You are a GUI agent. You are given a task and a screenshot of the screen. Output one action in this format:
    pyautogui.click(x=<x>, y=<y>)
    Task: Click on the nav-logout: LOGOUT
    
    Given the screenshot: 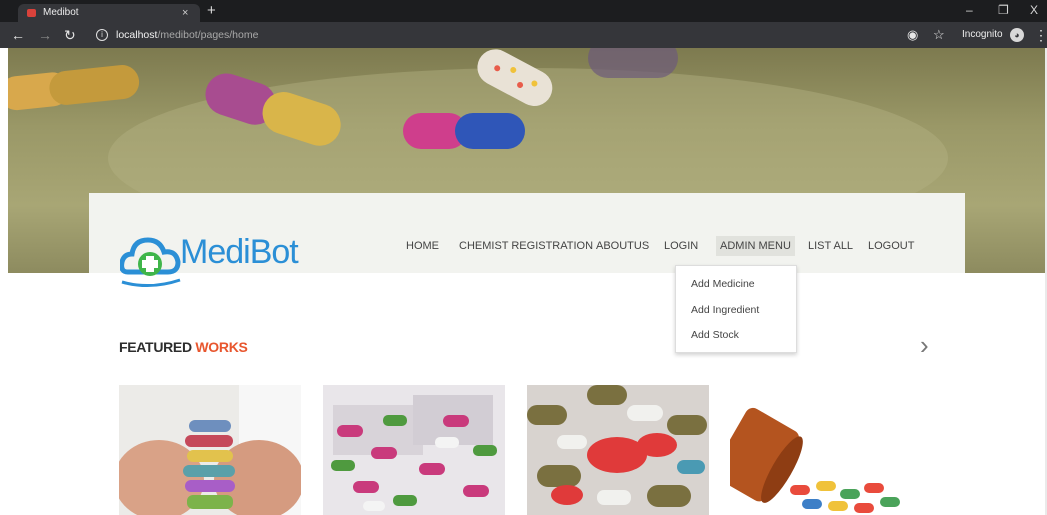 What is the action you would take?
    pyautogui.click(x=891, y=246)
    